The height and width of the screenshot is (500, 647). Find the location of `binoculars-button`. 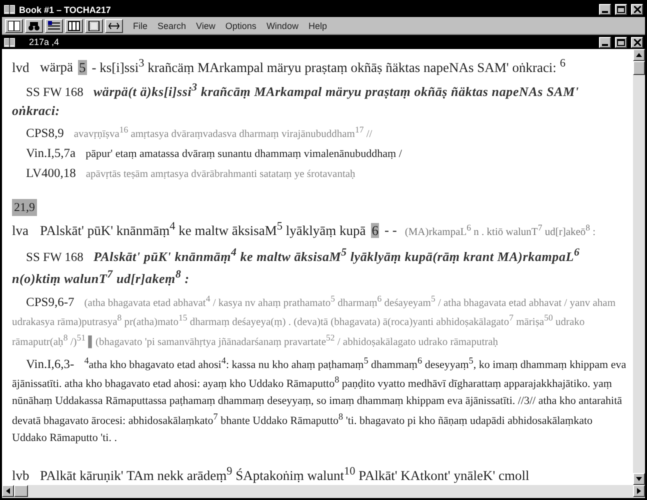

binoculars-button is located at coordinates (34, 25).